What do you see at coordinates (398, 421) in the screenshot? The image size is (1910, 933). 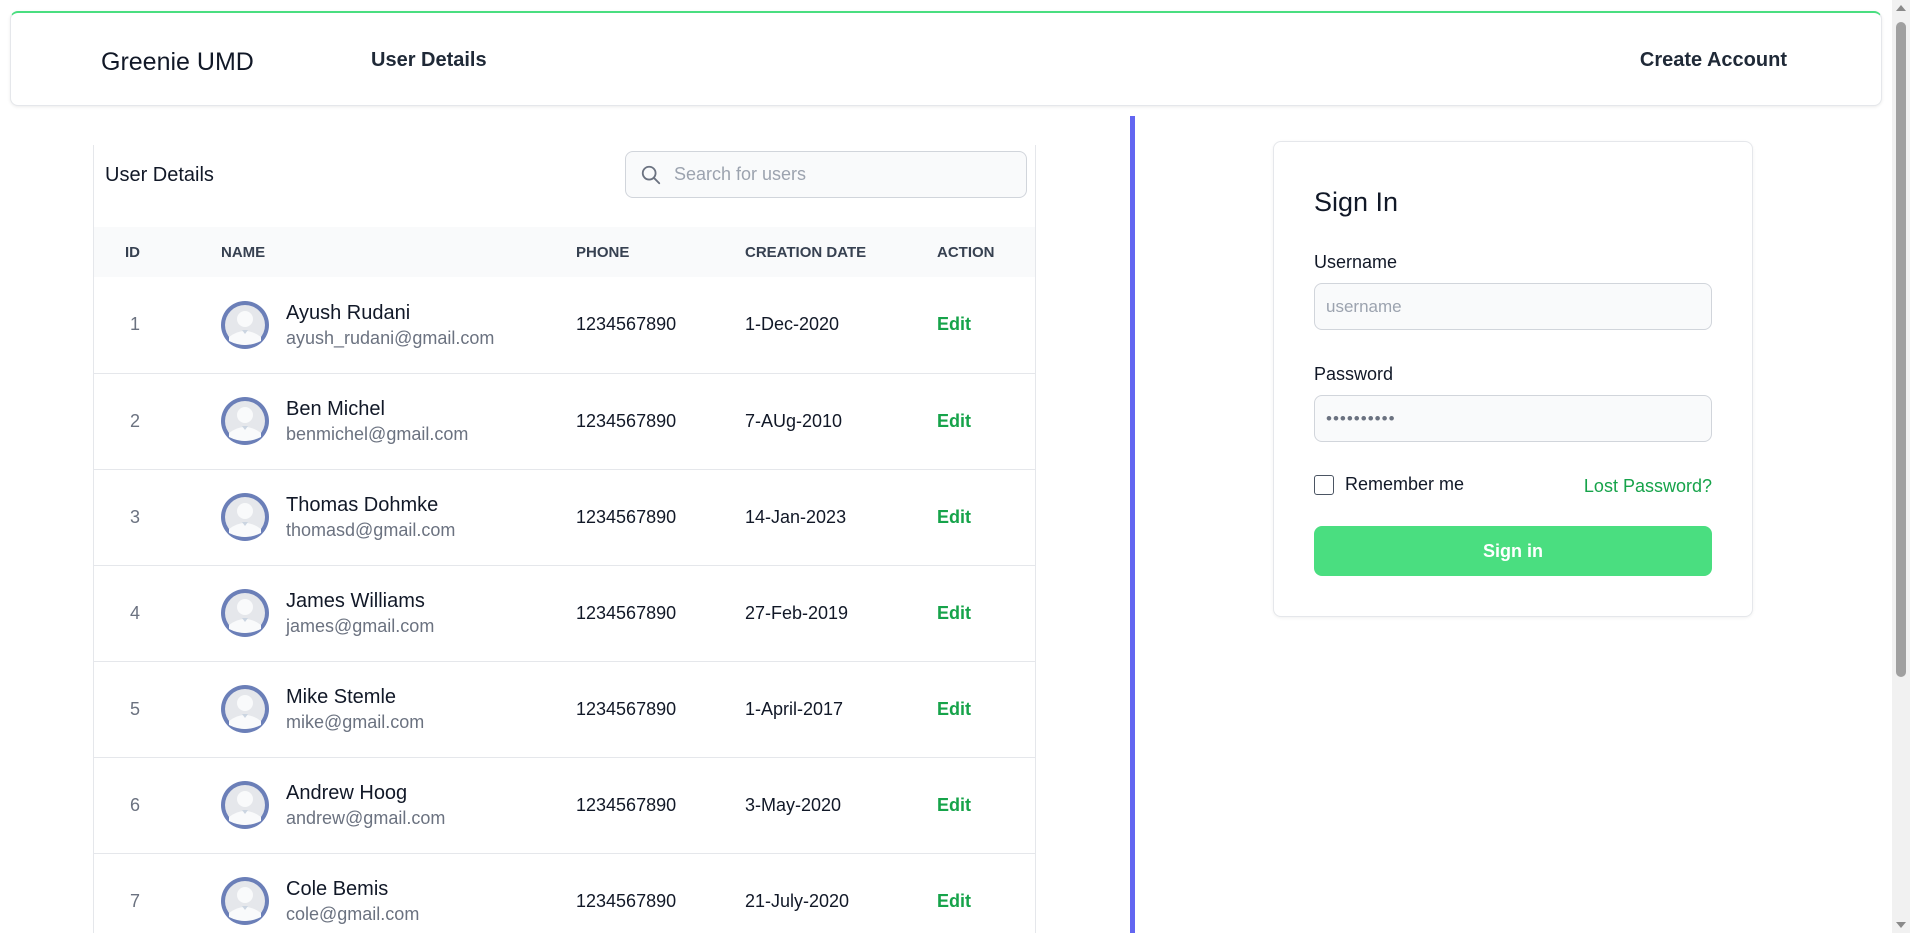 I see `user-name-cell: Ben Michel benmichel@gmail.com` at bounding box center [398, 421].